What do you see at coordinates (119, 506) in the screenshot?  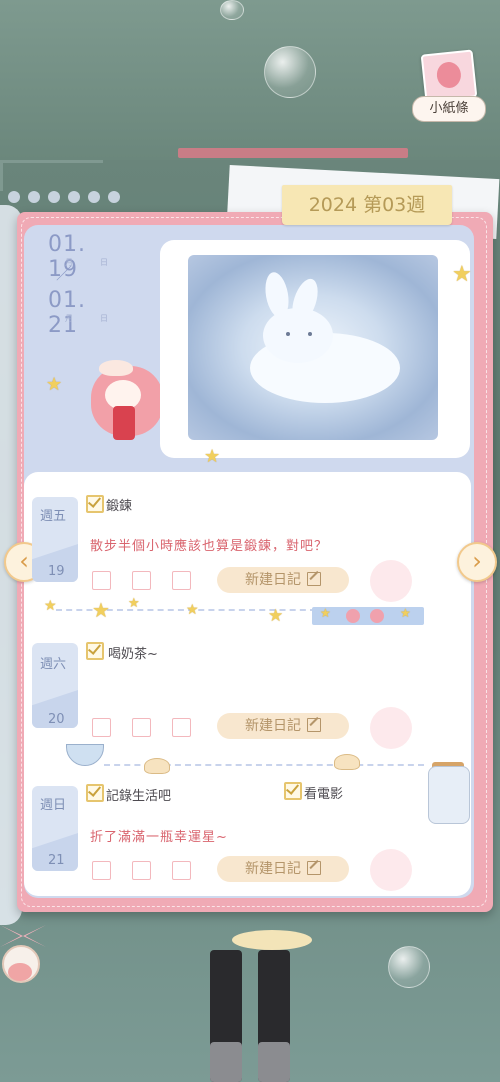 I see `todo-label: 鍛鍊` at bounding box center [119, 506].